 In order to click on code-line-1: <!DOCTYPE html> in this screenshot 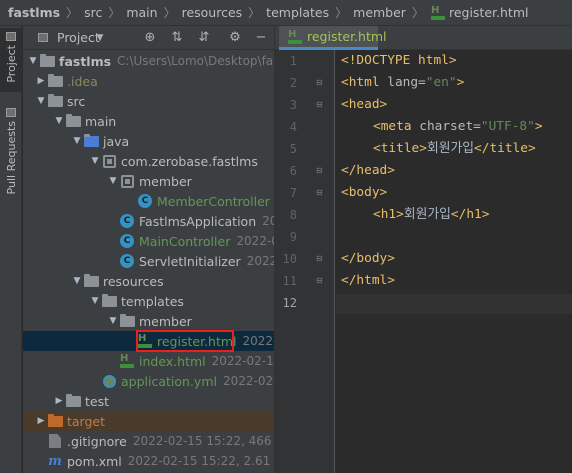, I will do `click(399, 61)`.